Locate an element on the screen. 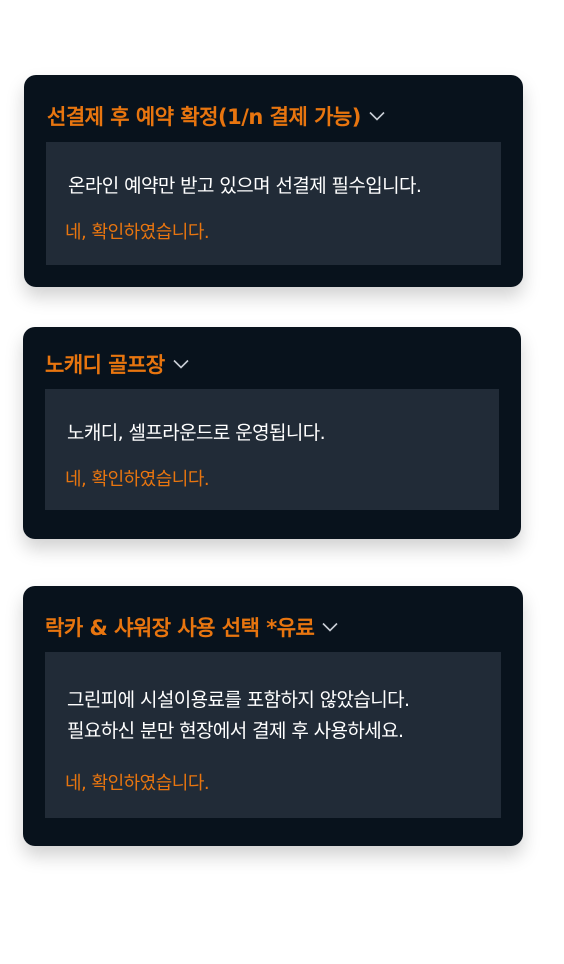 This screenshot has width=564, height=964. notice-title-toggle: 선결제 후 예약 확정(1/n 결제 가능) is located at coordinates (216, 116).